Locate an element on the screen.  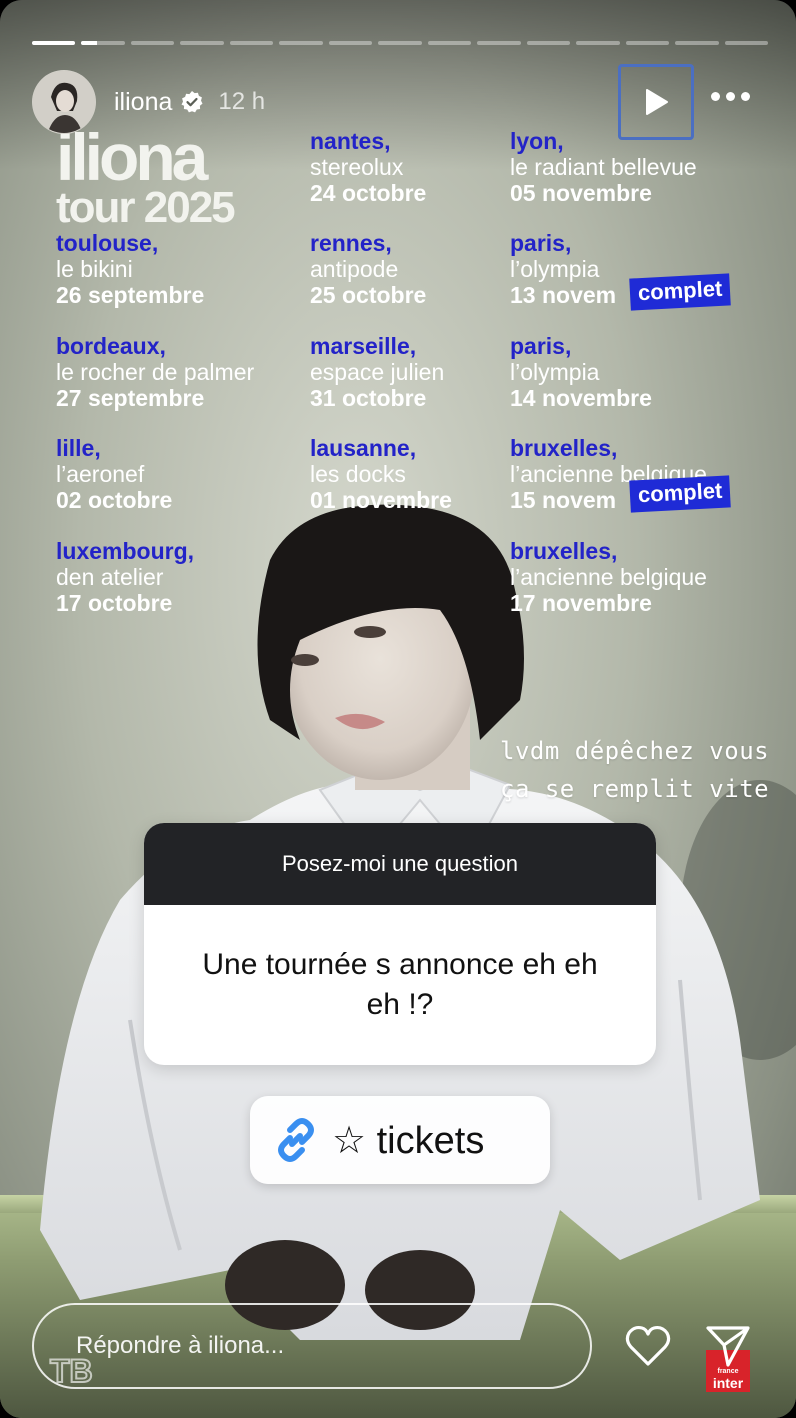
avatar is located at coordinates (64, 102).